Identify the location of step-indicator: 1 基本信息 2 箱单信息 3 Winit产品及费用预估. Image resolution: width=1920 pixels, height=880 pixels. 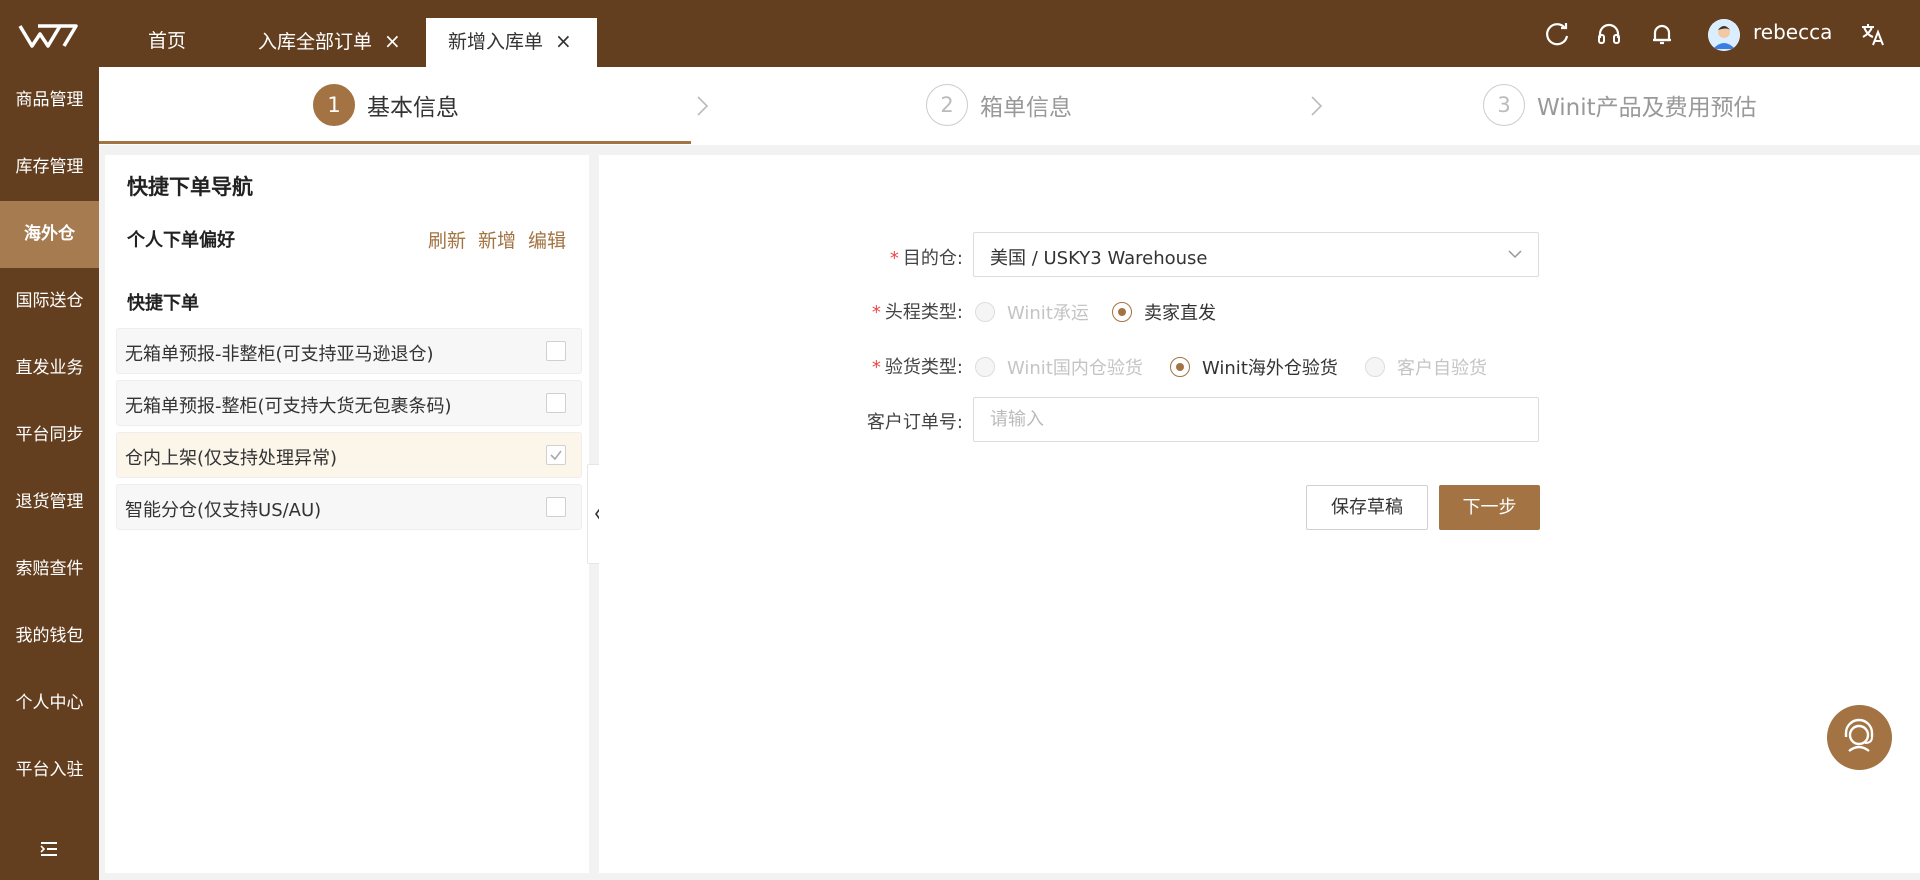
(1009, 106).